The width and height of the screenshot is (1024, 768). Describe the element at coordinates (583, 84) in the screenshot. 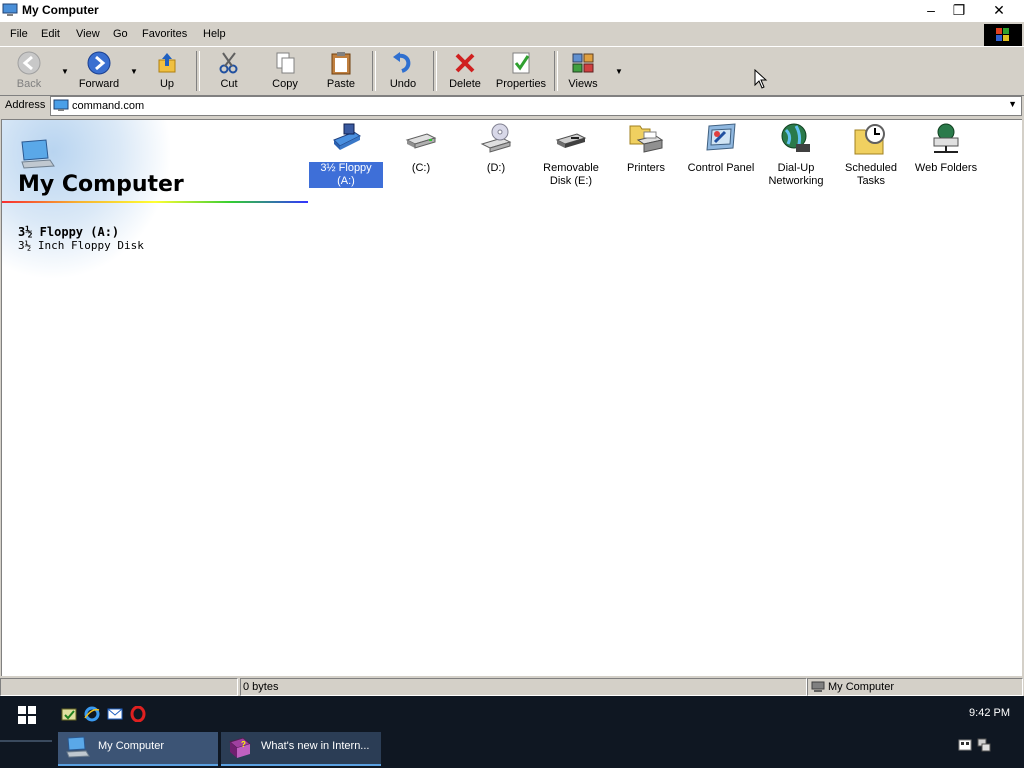

I see `views-label: Views` at that location.